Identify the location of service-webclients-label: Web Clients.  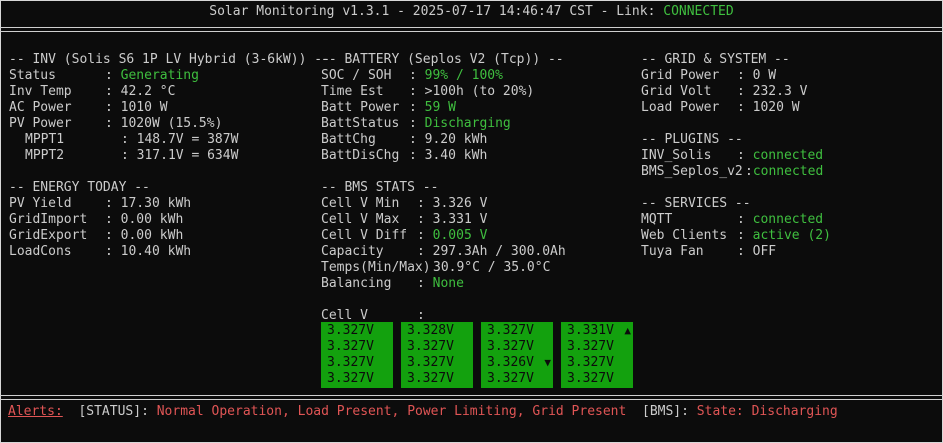
(684, 235).